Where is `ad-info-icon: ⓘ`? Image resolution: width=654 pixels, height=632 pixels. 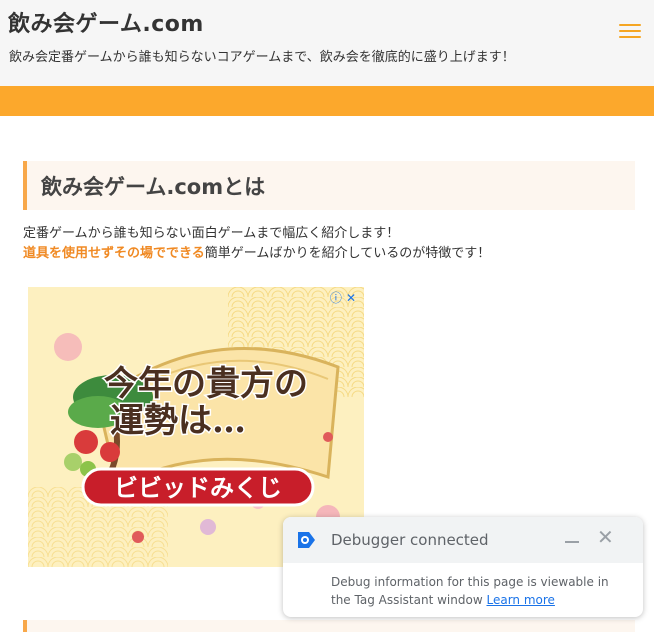 ad-info-icon: ⓘ is located at coordinates (338, 298).